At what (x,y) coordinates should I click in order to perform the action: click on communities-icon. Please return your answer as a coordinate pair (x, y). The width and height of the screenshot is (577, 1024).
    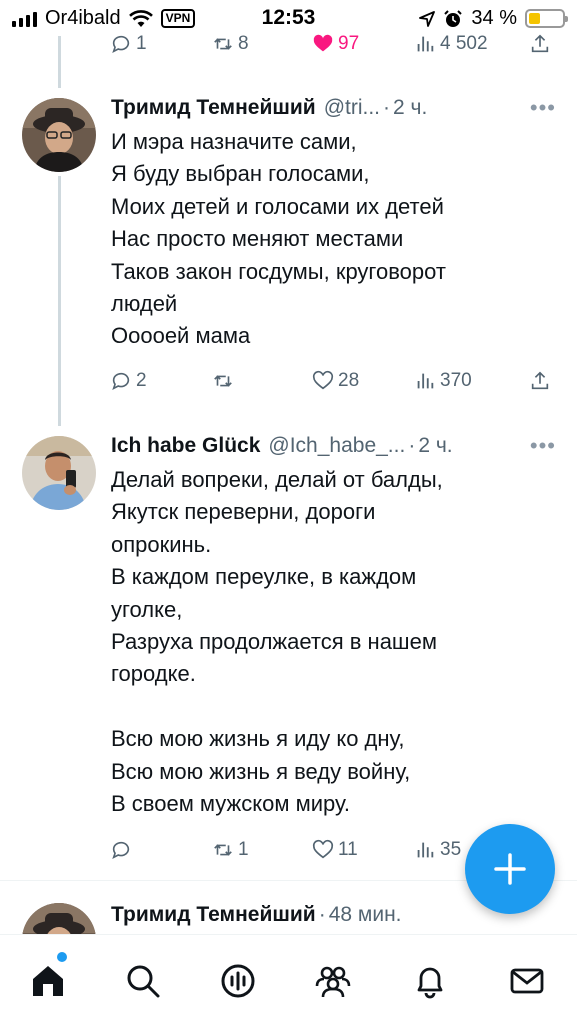
    Looking at the image, I should click on (333, 982).